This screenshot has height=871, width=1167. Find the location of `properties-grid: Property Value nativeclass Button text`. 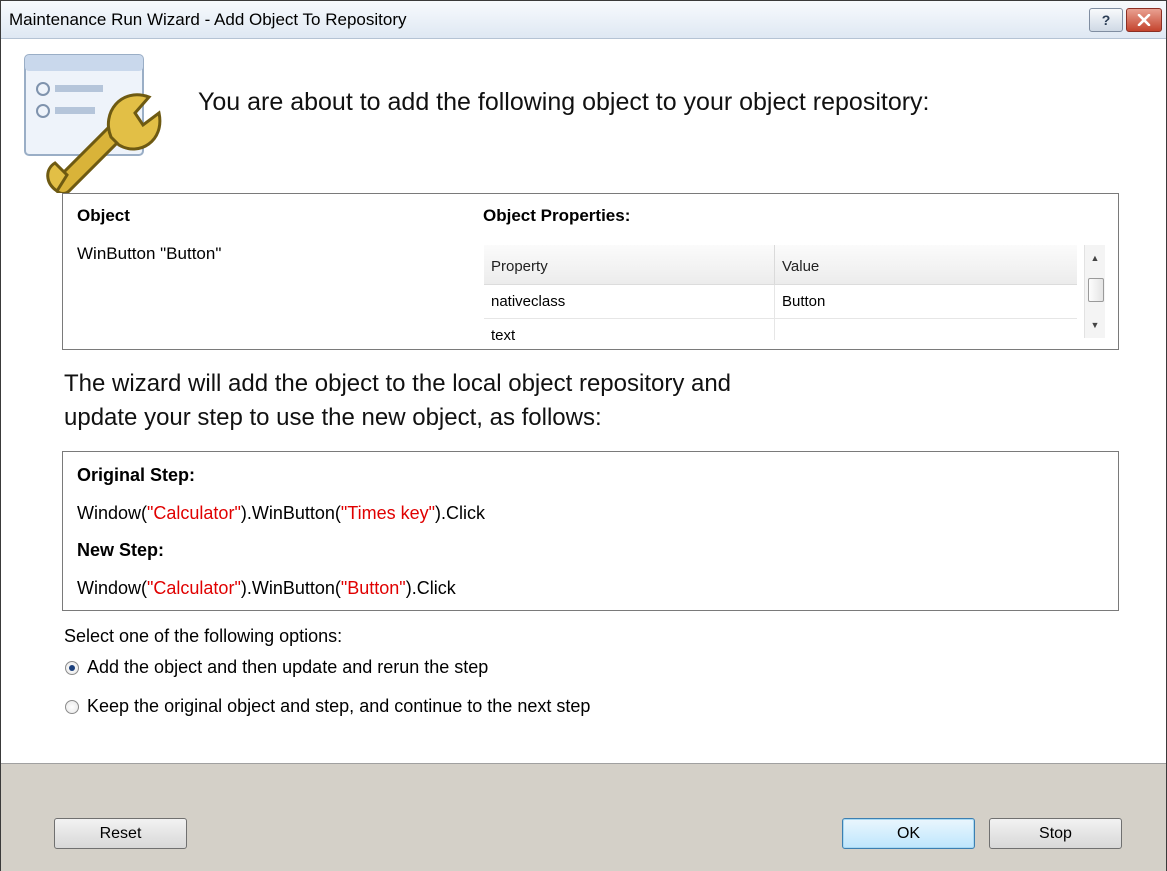

properties-grid: Property Value nativeclass Button text is located at coordinates (780, 292).